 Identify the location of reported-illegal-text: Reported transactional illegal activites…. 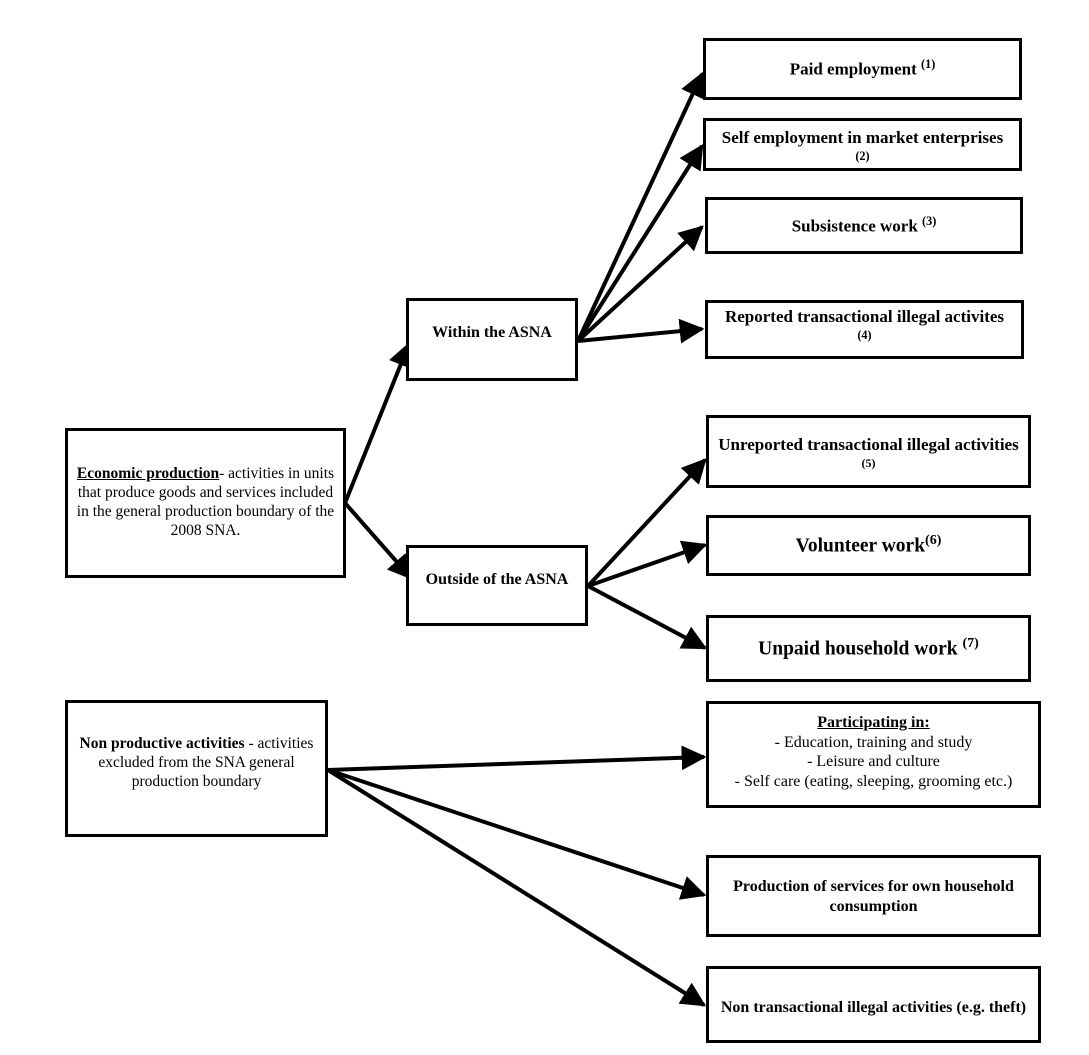
(864, 329).